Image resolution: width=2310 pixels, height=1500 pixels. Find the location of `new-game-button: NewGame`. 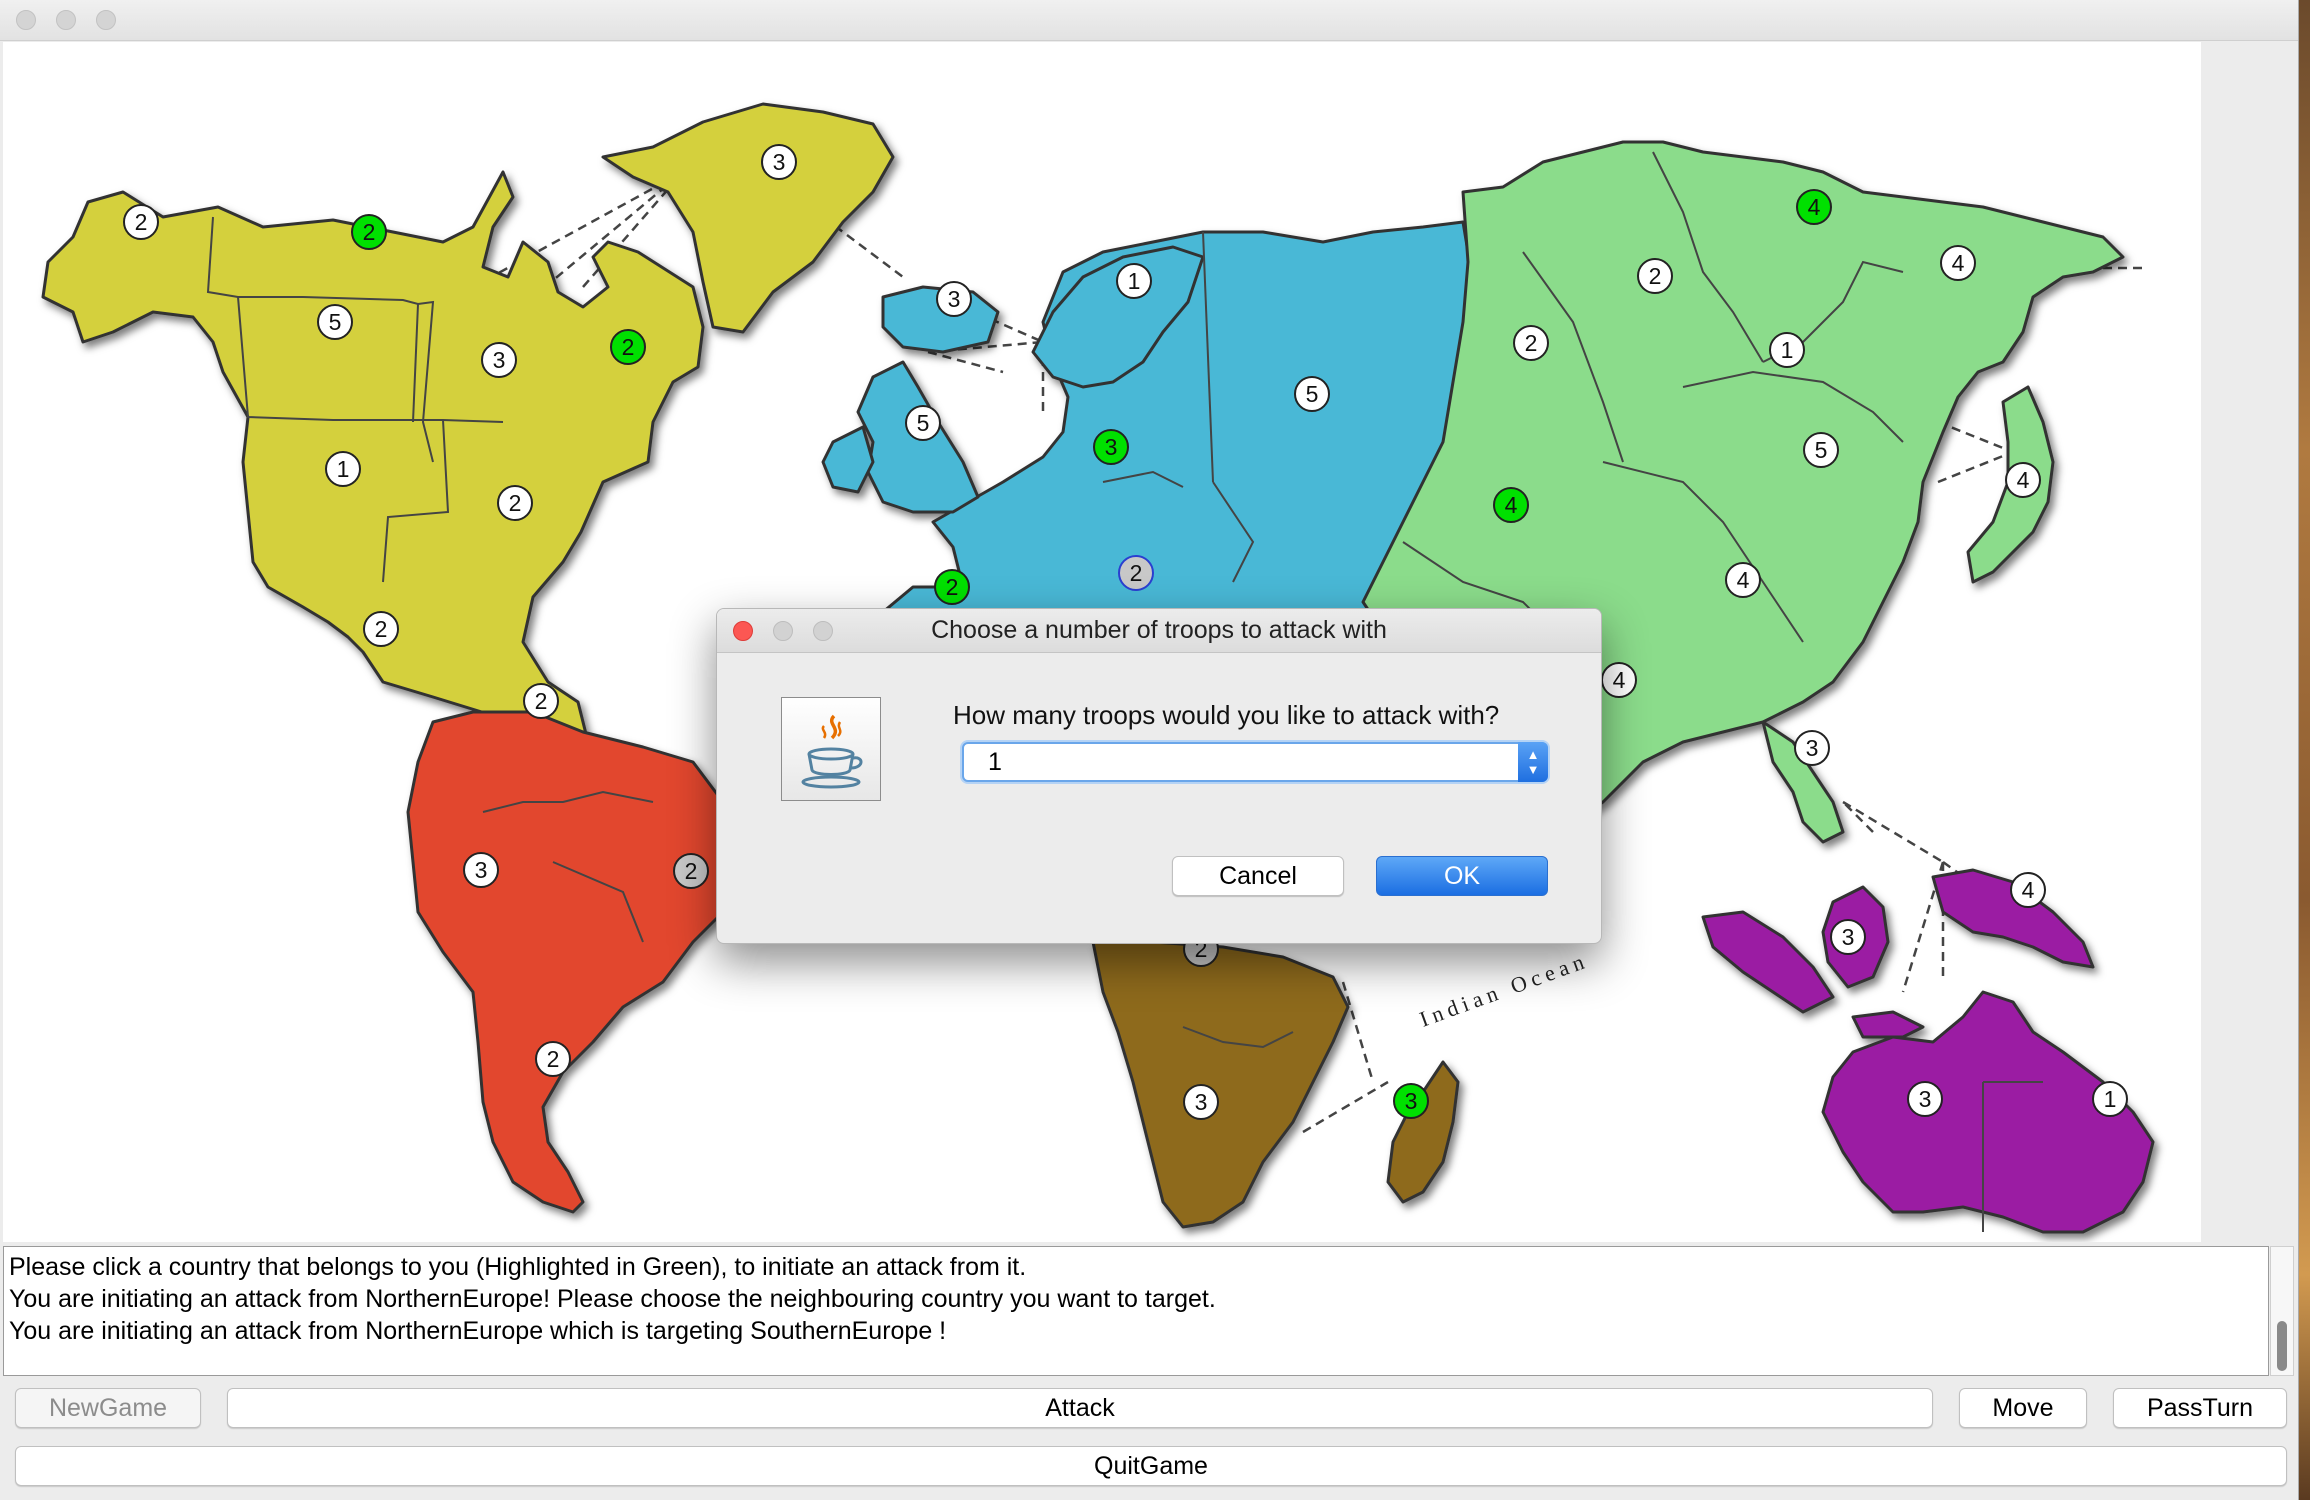

new-game-button: NewGame is located at coordinates (108, 1408).